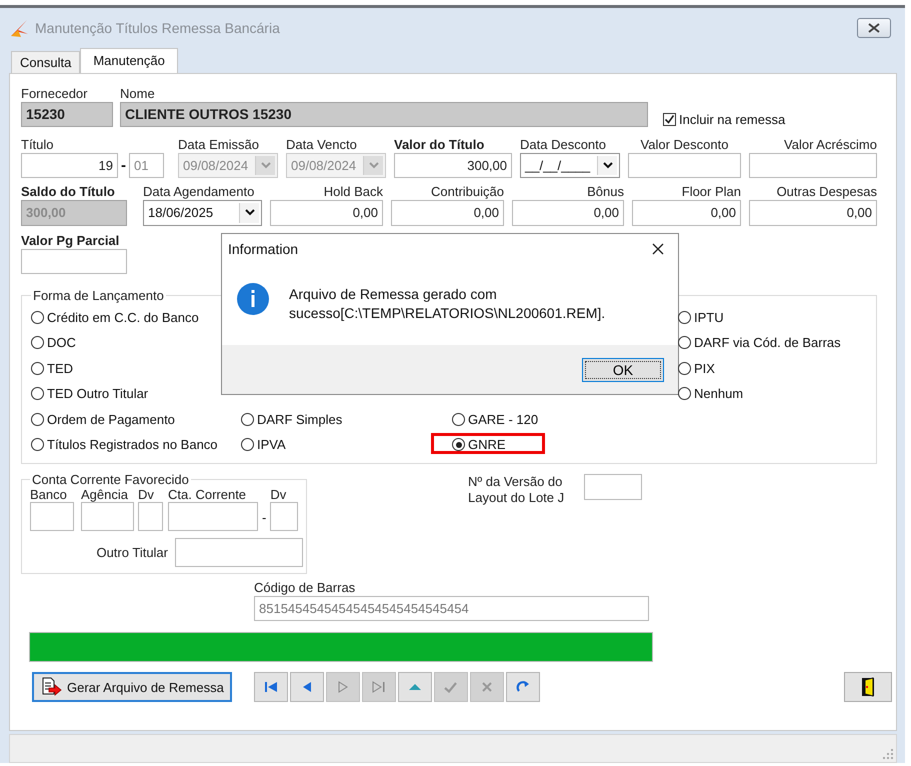  I want to click on radio-label: Crédito em C.C. do Banco, so click(123, 318).